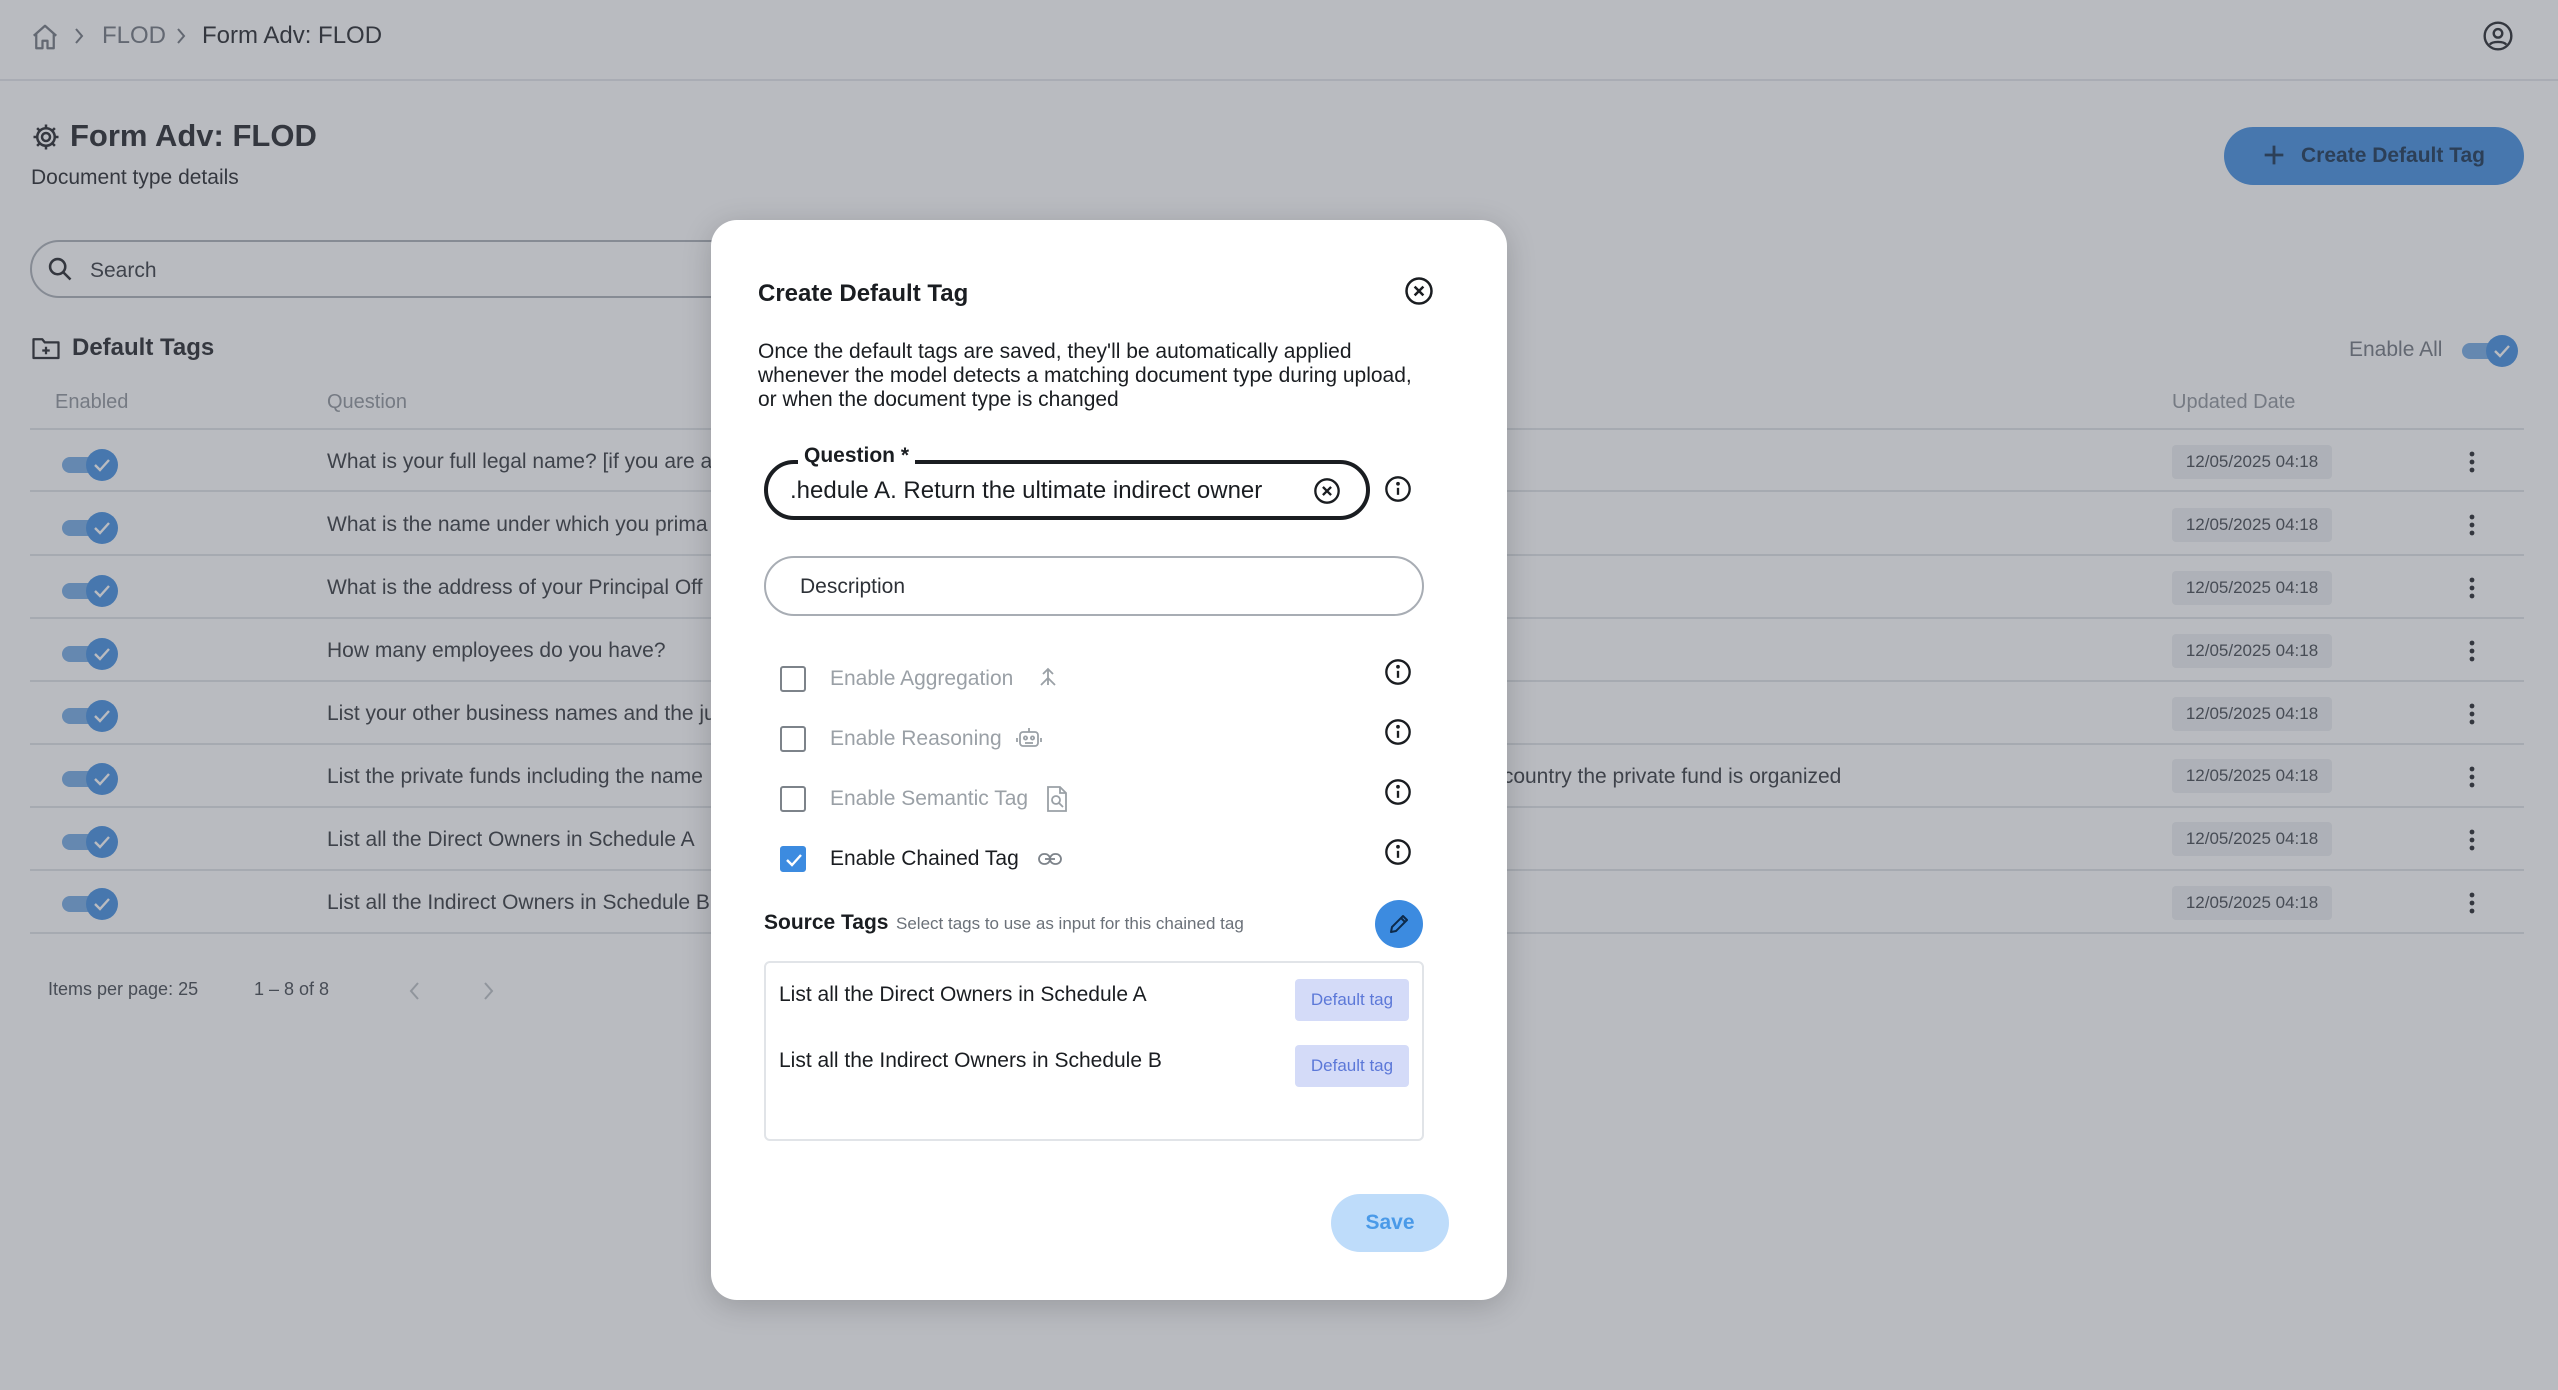 Image resolution: width=2558 pixels, height=1390 pixels. I want to click on question-label: Question *, so click(857, 456).